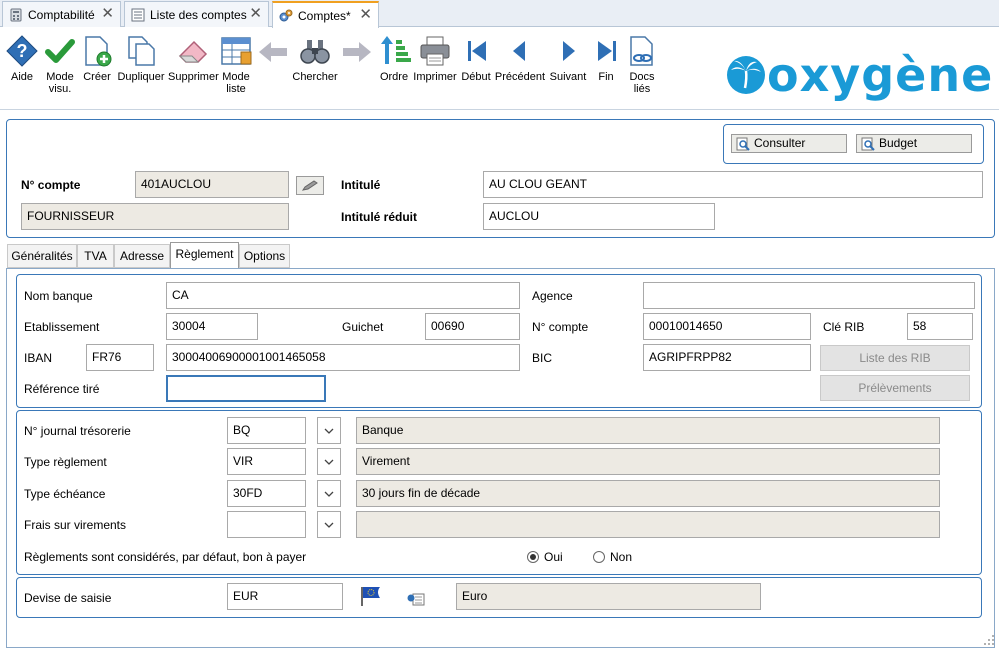 Image resolution: width=999 pixels, height=650 pixels. What do you see at coordinates (552, 296) in the screenshot?
I see `agence-label: Agence` at bounding box center [552, 296].